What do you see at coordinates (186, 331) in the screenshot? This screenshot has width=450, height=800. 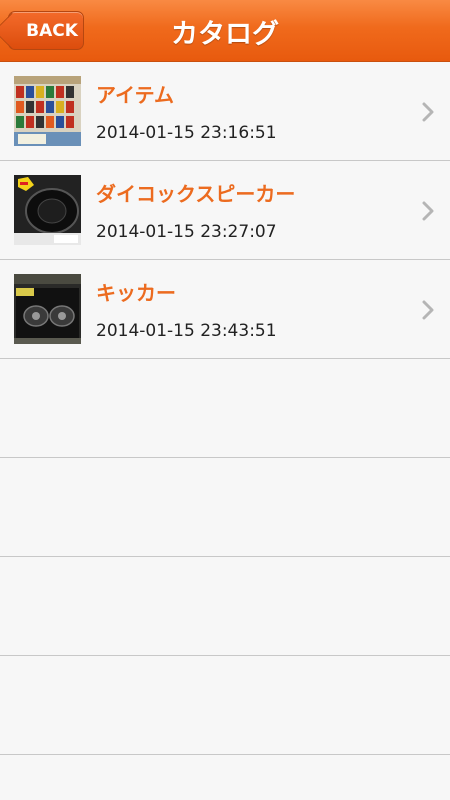 I see `item-timestamp: 2014-01-15 23:43:51` at bounding box center [186, 331].